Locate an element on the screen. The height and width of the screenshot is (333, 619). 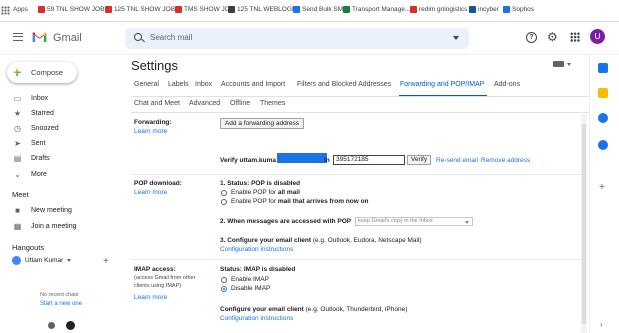
pop-learn-more: Learn more is located at coordinates (150, 192).